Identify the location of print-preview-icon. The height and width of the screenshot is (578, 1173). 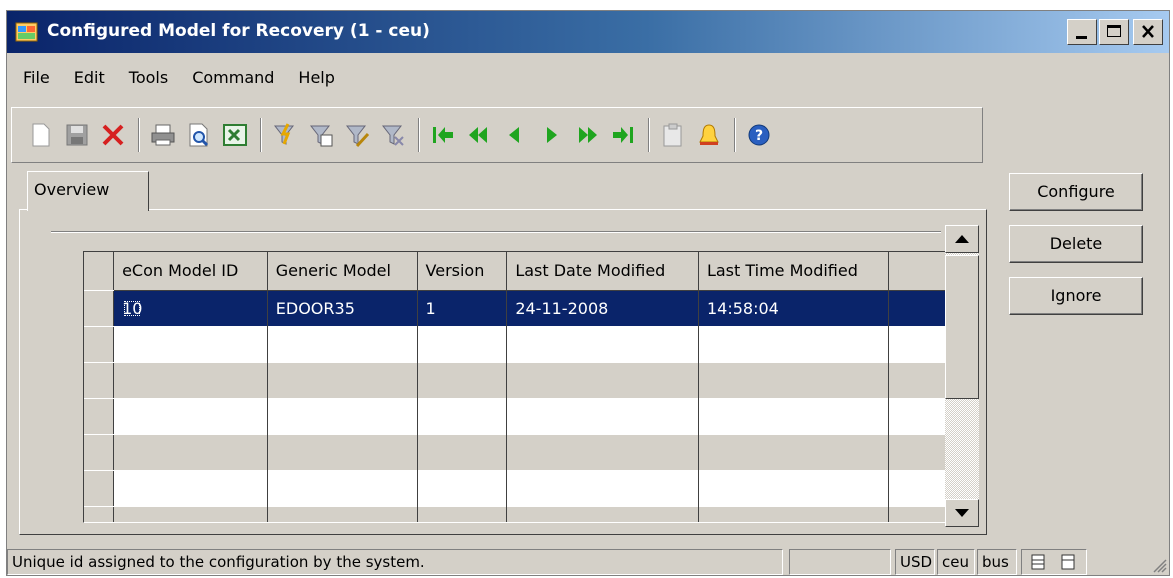
(199, 135).